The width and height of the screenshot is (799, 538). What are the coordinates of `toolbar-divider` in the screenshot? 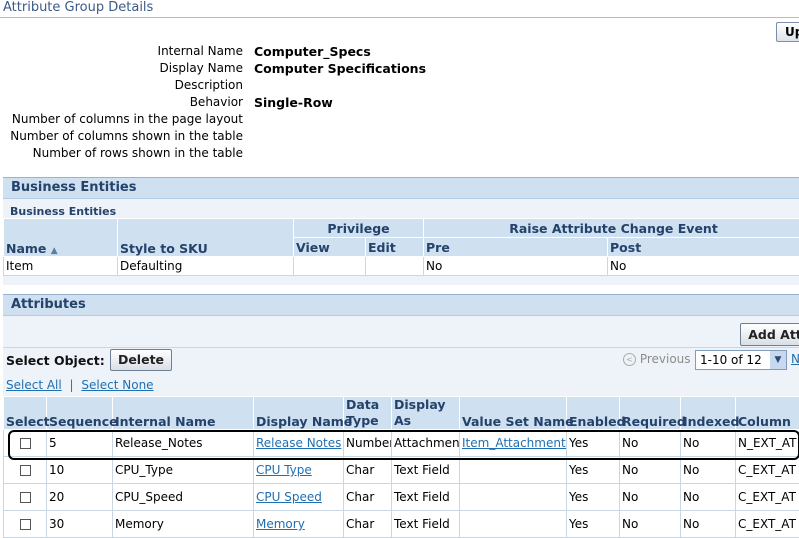 It's located at (401, 347).